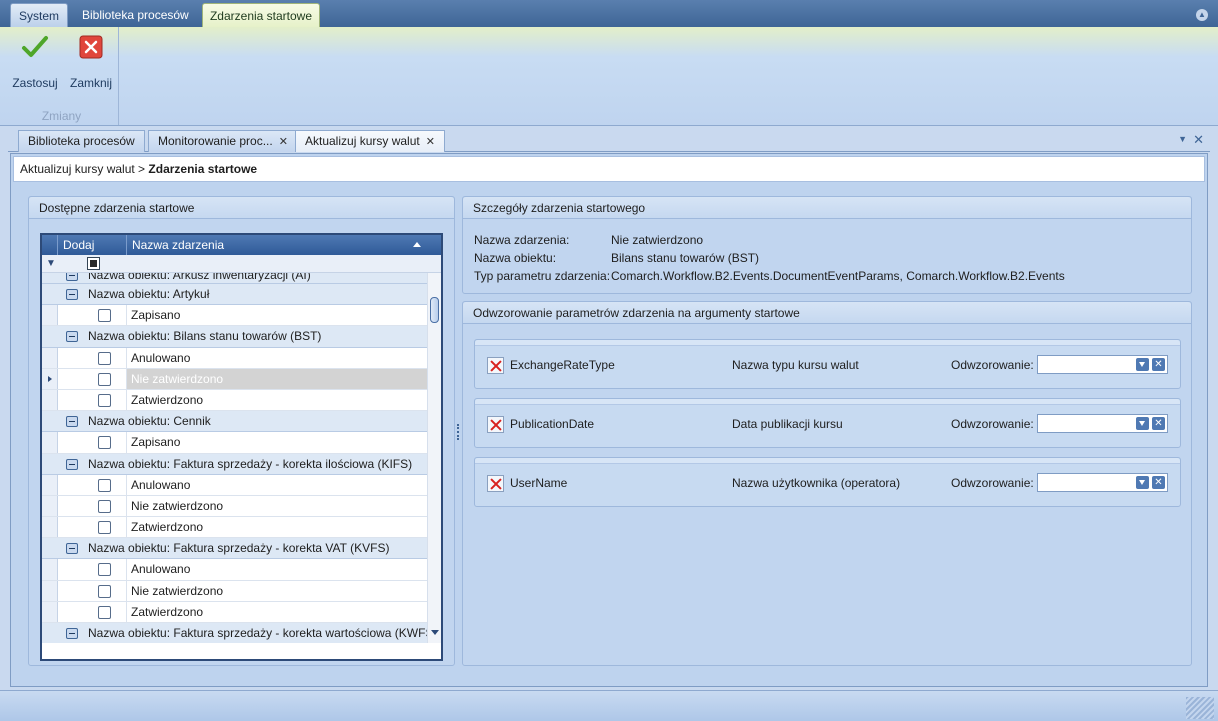  I want to click on ribbon-tab-start-events: Zdarzenia startowe, so click(261, 15).